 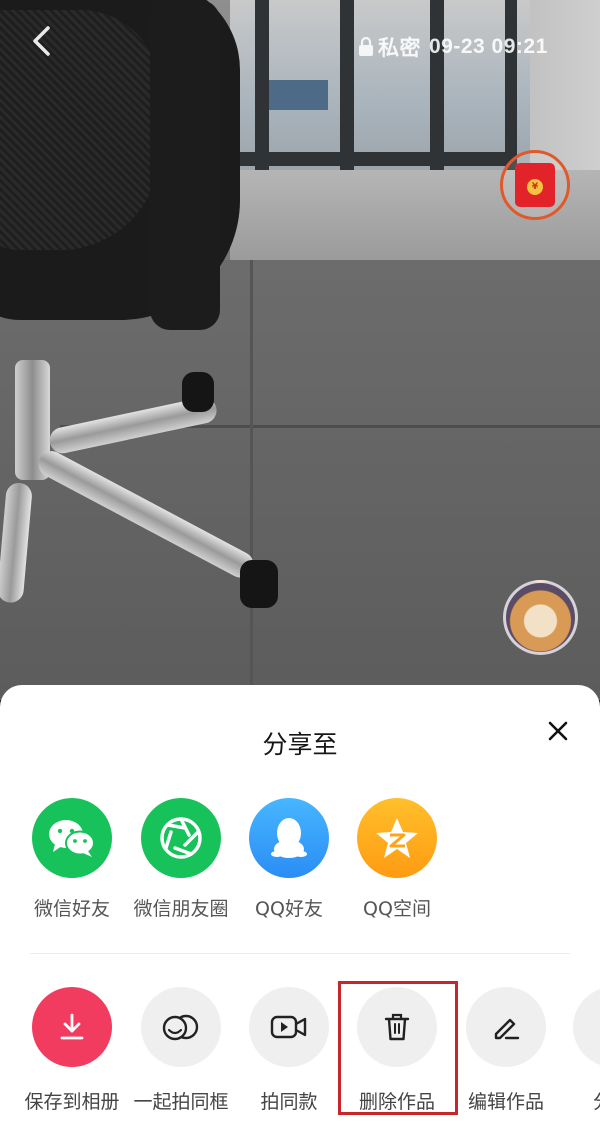 I want to click on share-qzone: QQ空间, so click(x=397, y=859).